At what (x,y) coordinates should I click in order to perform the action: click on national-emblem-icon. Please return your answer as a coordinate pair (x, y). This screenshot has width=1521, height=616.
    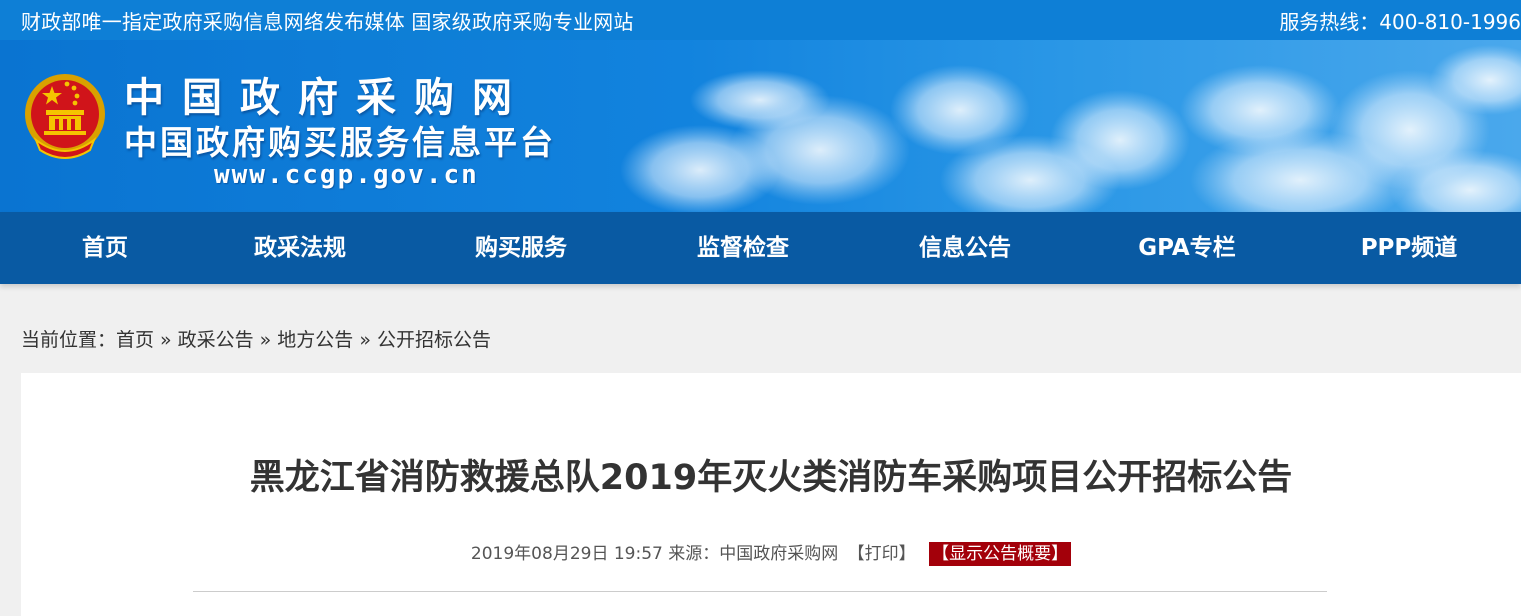
    Looking at the image, I should click on (65, 116).